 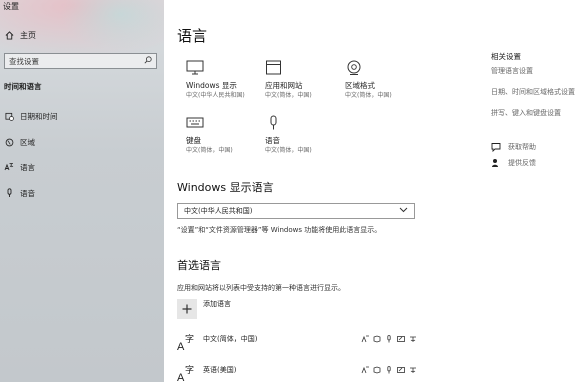 I want to click on language-item-zh-cn: A字 中文(简体，中国), so click(x=297, y=342).